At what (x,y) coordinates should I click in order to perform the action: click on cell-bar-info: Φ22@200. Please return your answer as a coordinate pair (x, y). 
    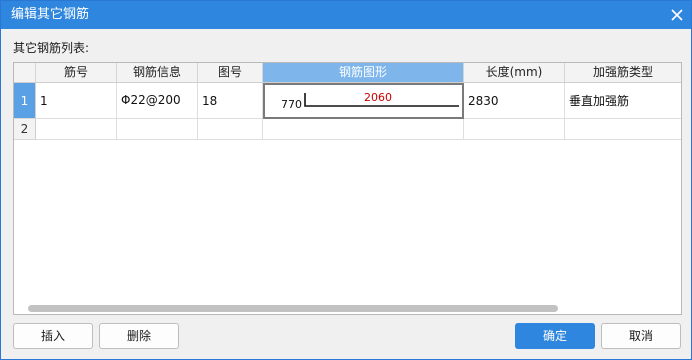
    Looking at the image, I should click on (157, 101).